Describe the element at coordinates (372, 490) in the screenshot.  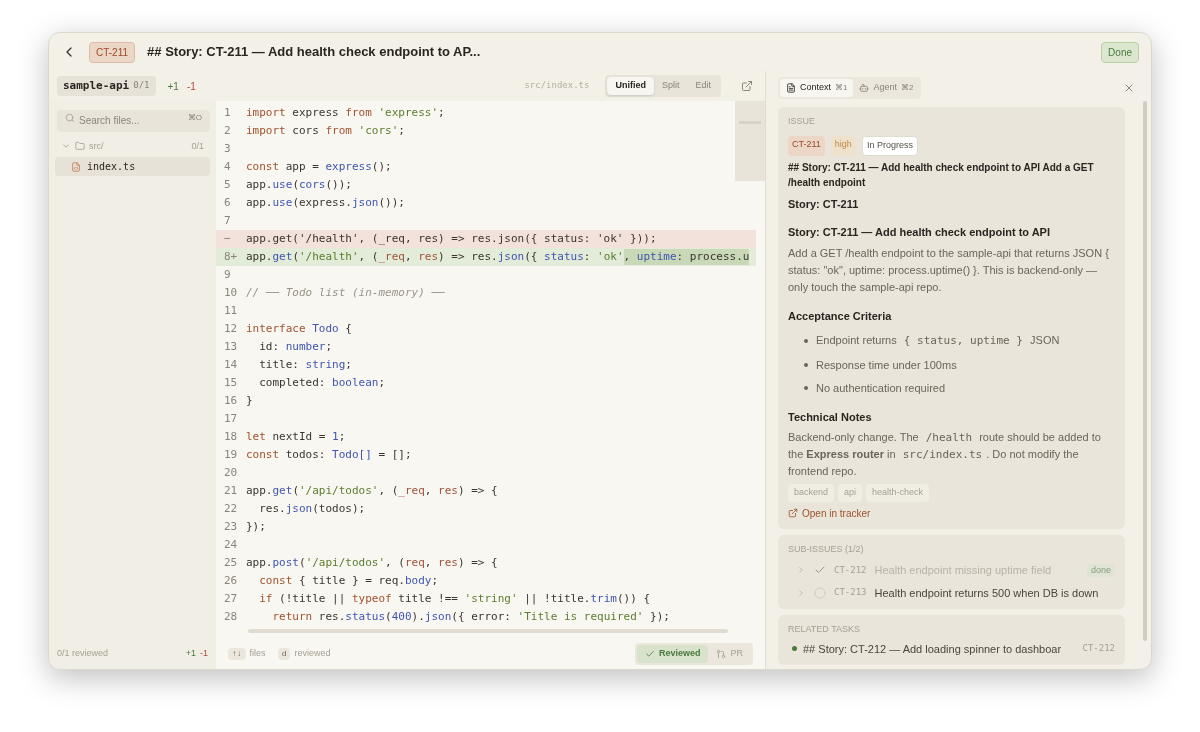
I see `code-line: app.get('/api/todos', (_req, res) => {` at that location.